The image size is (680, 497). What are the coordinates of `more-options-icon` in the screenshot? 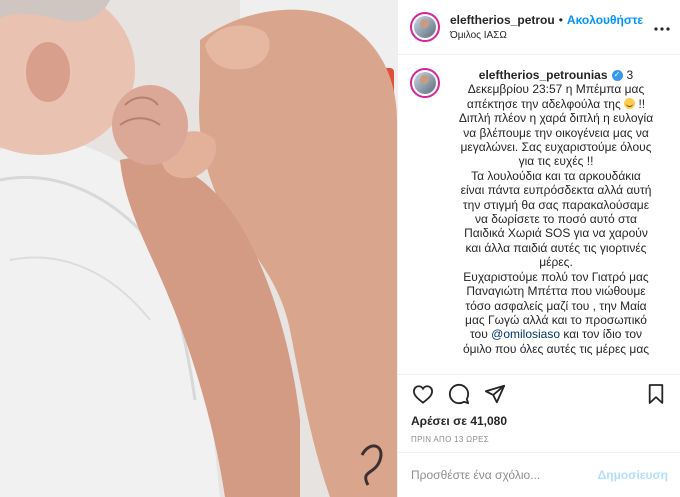 It's located at (662, 27).